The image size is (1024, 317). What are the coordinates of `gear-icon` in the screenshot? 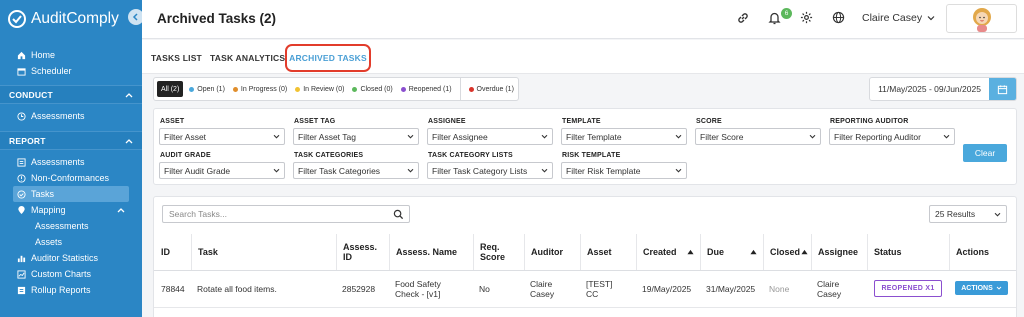 It's located at (806, 17).